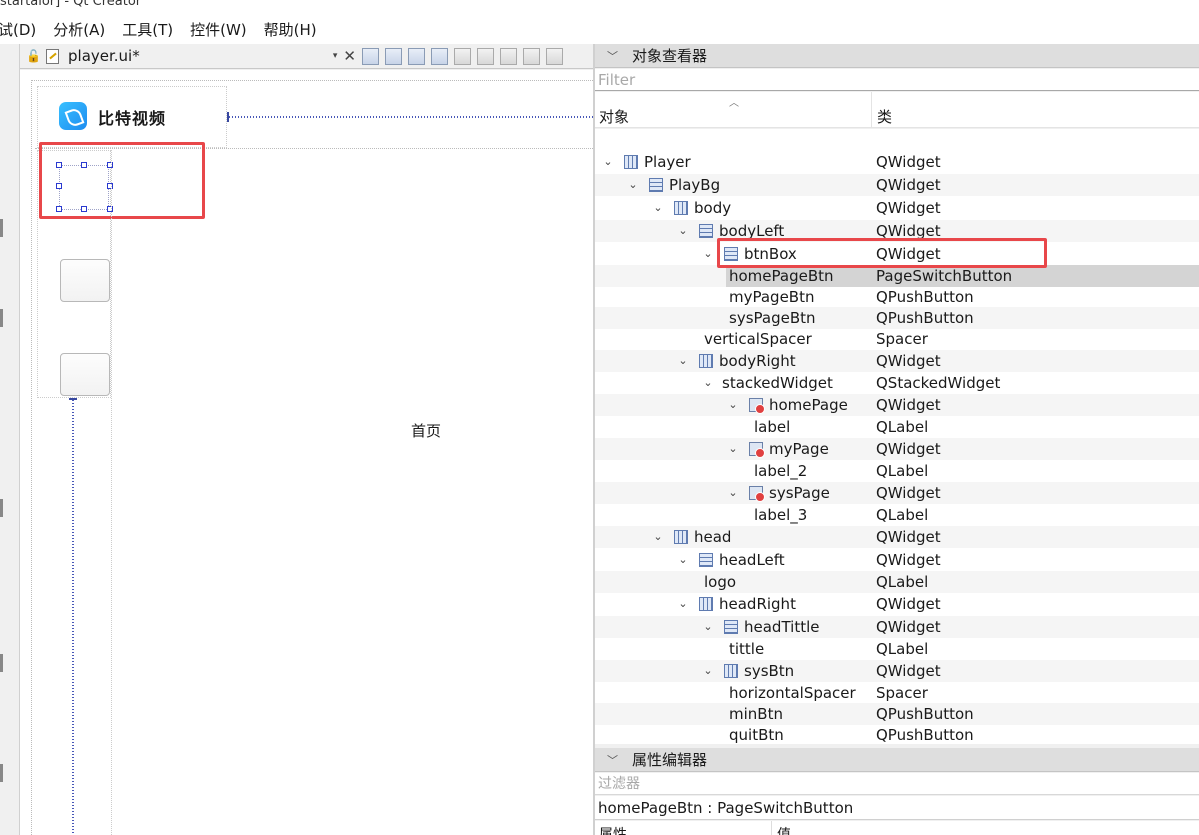 Image resolution: width=1199 pixels, height=835 pixels. I want to click on edit-buddies-icon, so click(416, 56).